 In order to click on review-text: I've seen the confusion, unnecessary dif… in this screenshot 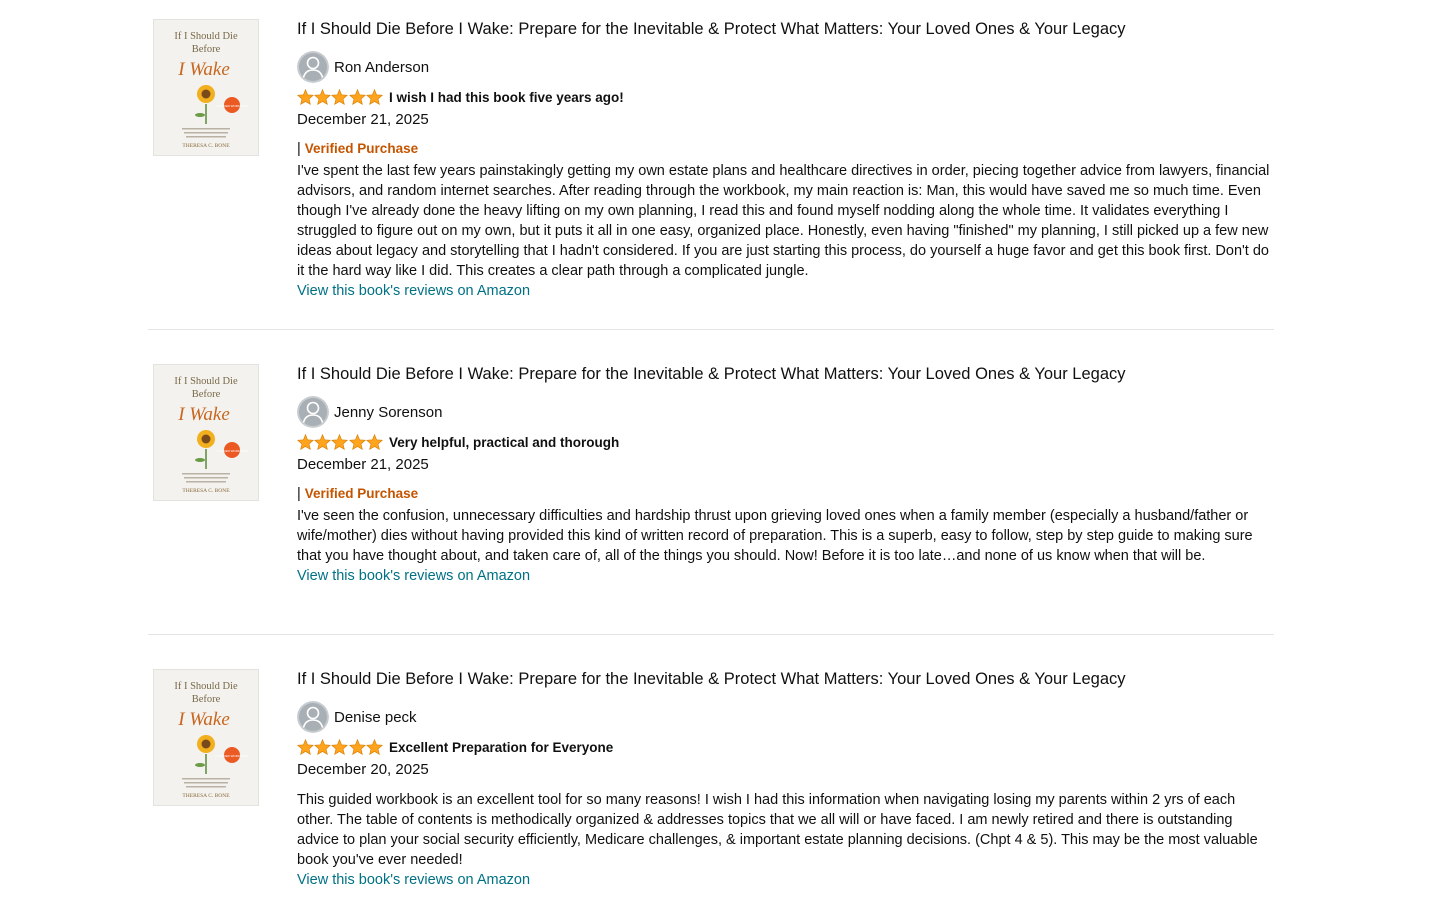, I will do `click(775, 536)`.